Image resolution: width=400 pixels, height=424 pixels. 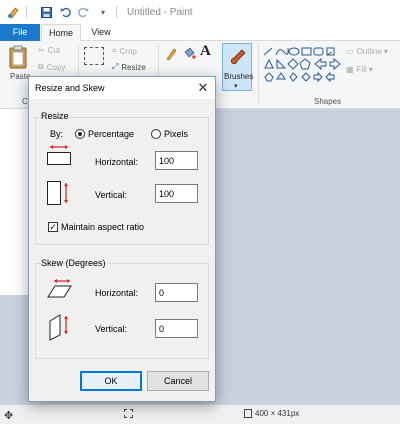 What do you see at coordinates (103, 12) in the screenshot?
I see `customize-toolbar-icon: ▾` at bounding box center [103, 12].